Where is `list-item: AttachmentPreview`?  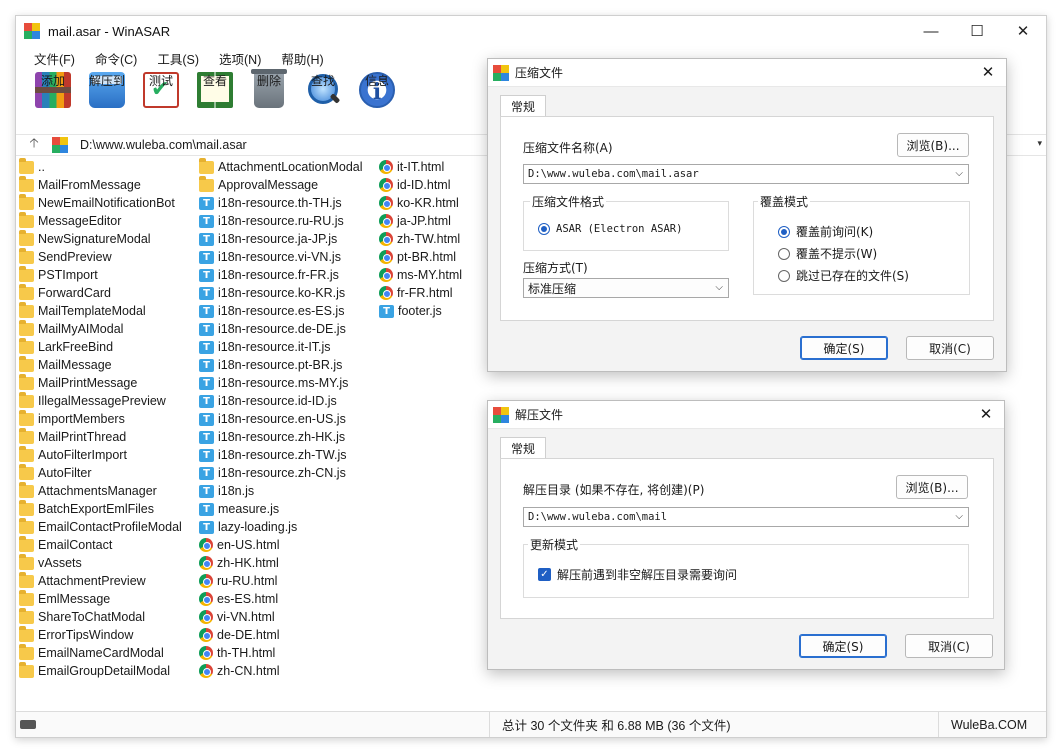 list-item: AttachmentPreview is located at coordinates (100, 581).